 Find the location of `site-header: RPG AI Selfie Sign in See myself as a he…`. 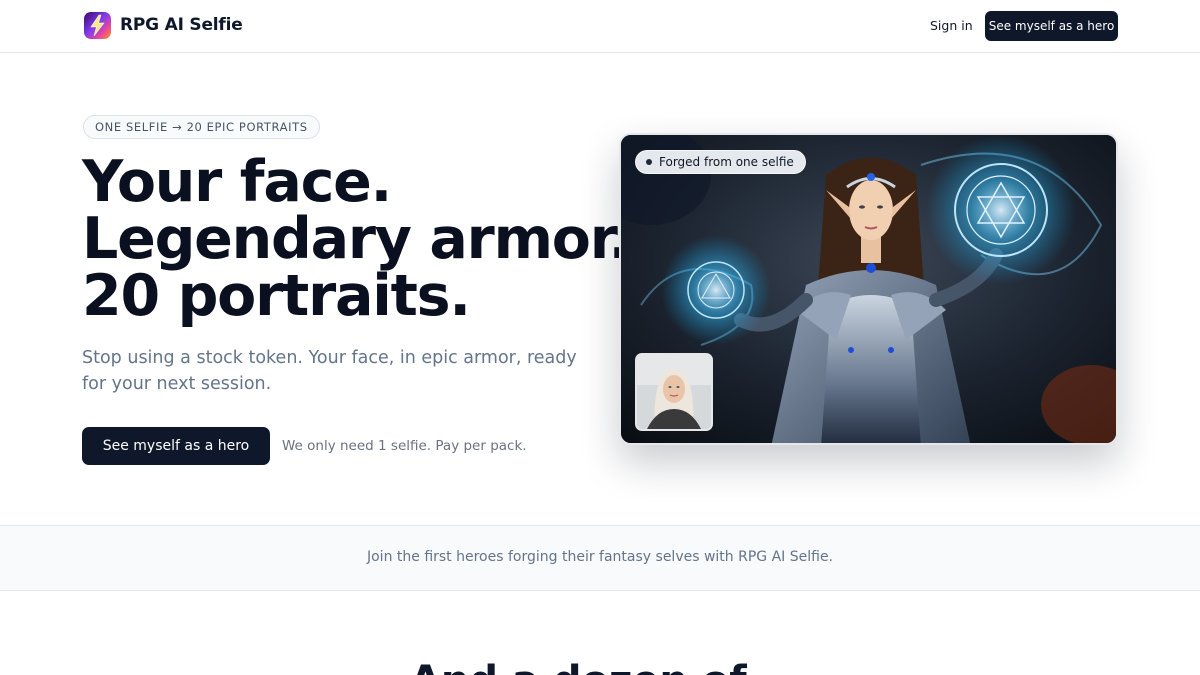

site-header: RPG AI Selfie Sign in See myself as a he… is located at coordinates (600, 26).